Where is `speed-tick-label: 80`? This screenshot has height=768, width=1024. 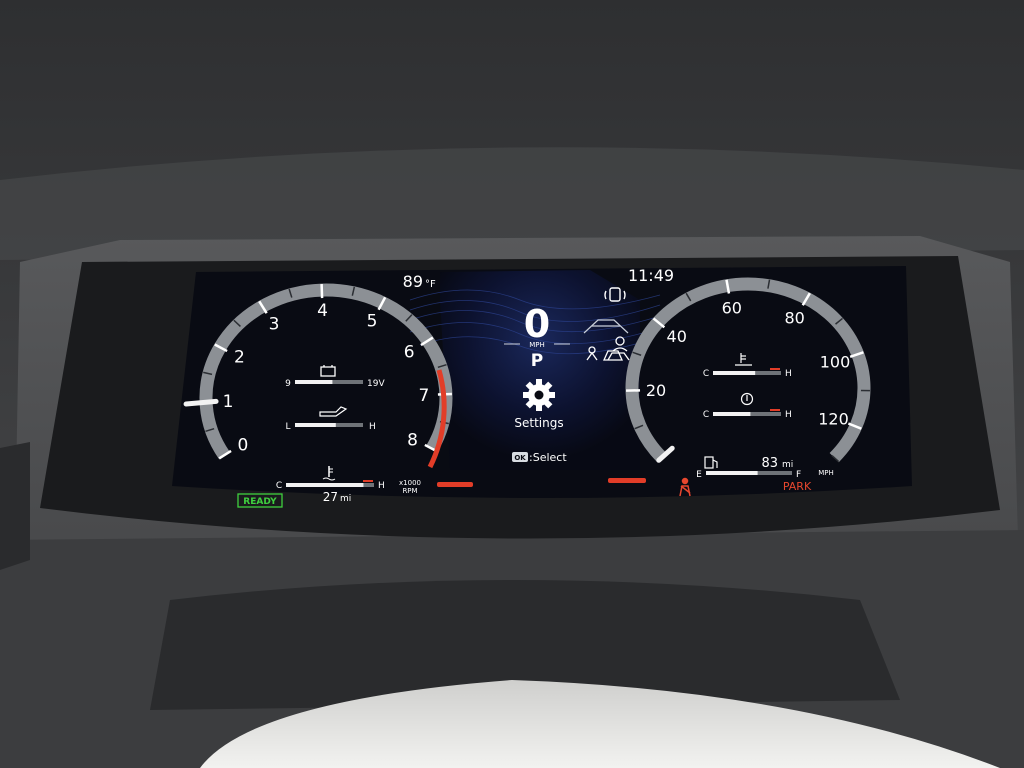
speed-tick-label: 80 is located at coordinates (794, 317).